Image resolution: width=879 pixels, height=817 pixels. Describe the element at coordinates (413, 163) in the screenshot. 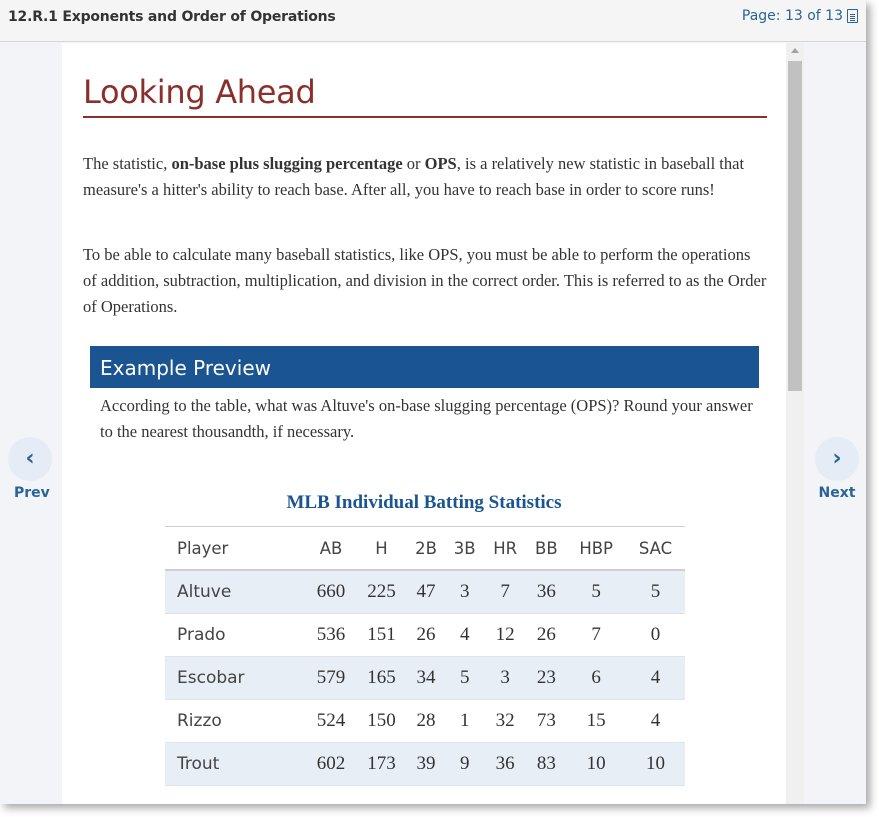

I see `para1-text-2: or` at that location.